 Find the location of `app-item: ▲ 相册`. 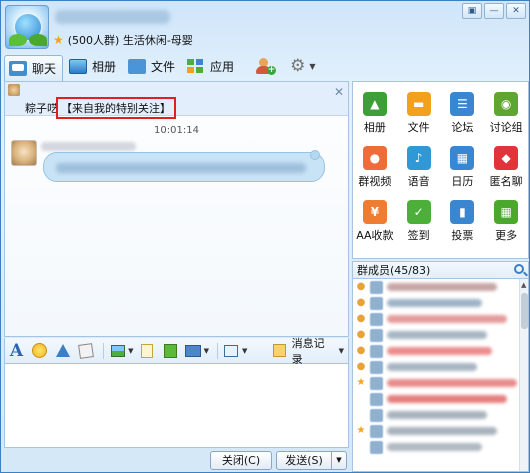

app-item: ▲ 相册 is located at coordinates (375, 119).